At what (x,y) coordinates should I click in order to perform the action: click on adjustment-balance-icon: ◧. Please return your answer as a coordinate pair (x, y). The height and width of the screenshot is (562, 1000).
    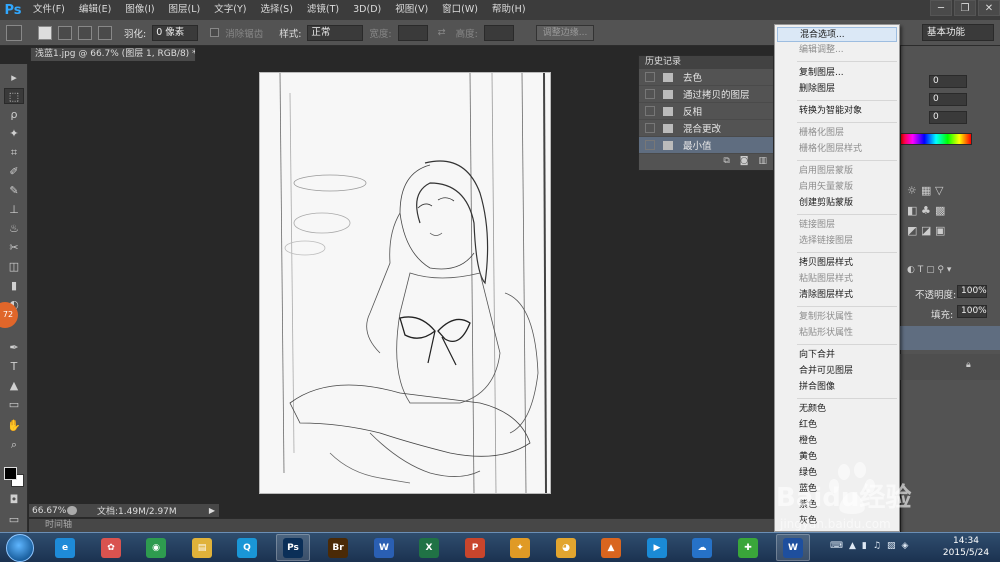
    Looking at the image, I should click on (912, 210).